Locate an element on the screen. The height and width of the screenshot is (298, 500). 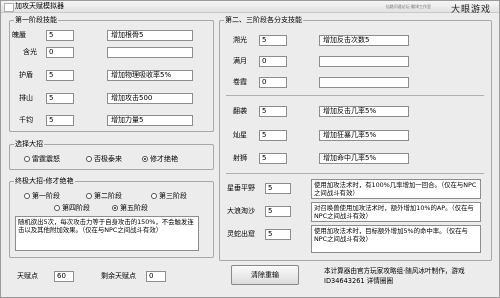
points-label: 天赋点 is located at coordinates (27, 276).